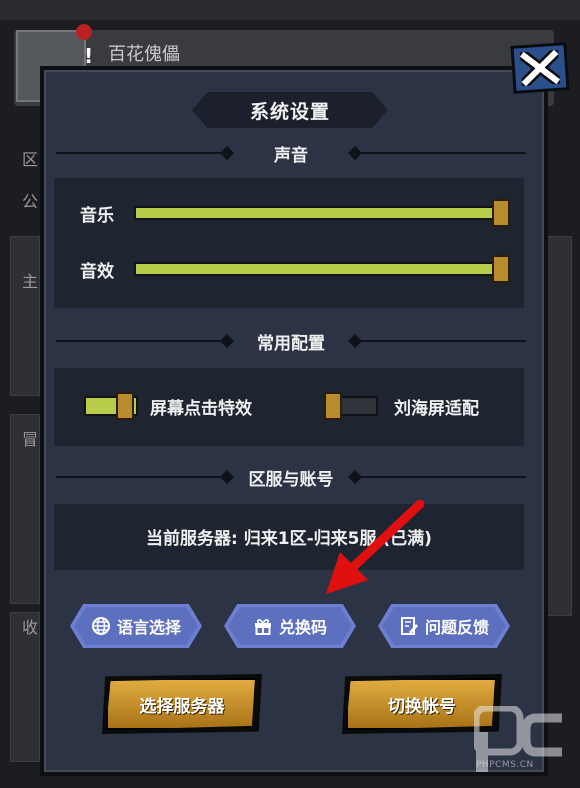 Image resolution: width=580 pixels, height=788 pixels. I want to click on common-config-panel: 屏幕点击特效 刘海屏适配, so click(289, 407).